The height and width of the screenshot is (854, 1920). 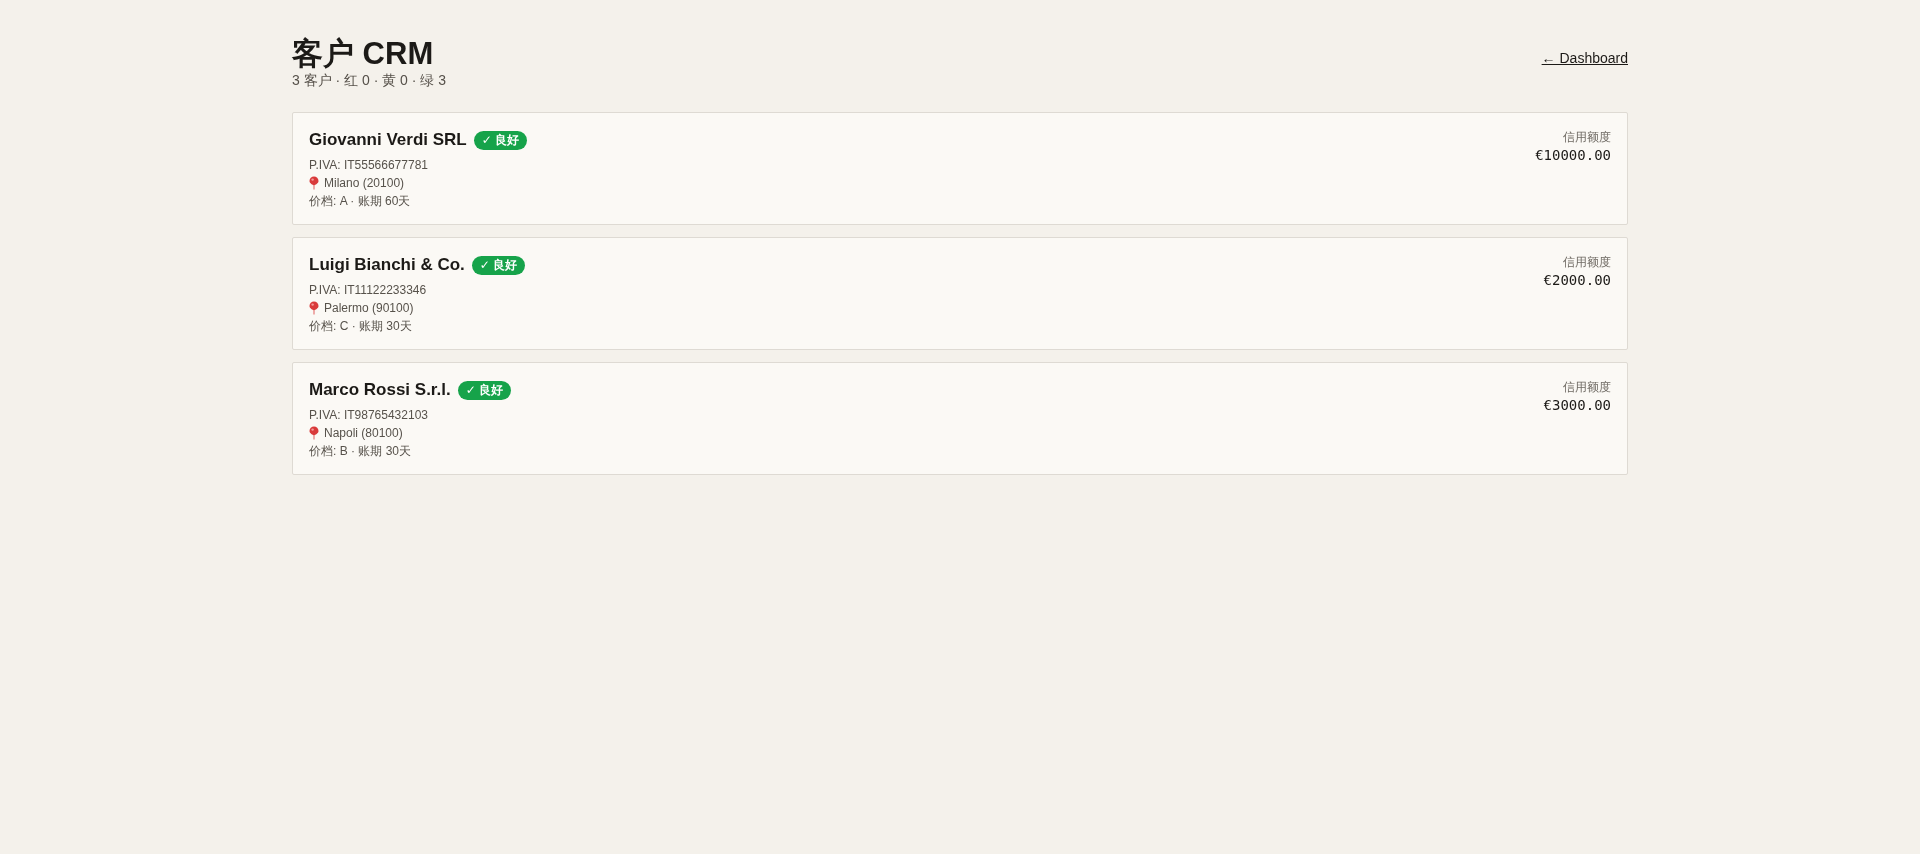 I want to click on customer-name: Giovanni Verdi SRL, so click(x=388, y=140).